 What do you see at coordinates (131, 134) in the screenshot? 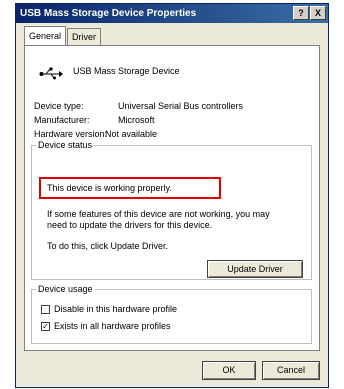
I see `hardware-version-value: Not available` at bounding box center [131, 134].